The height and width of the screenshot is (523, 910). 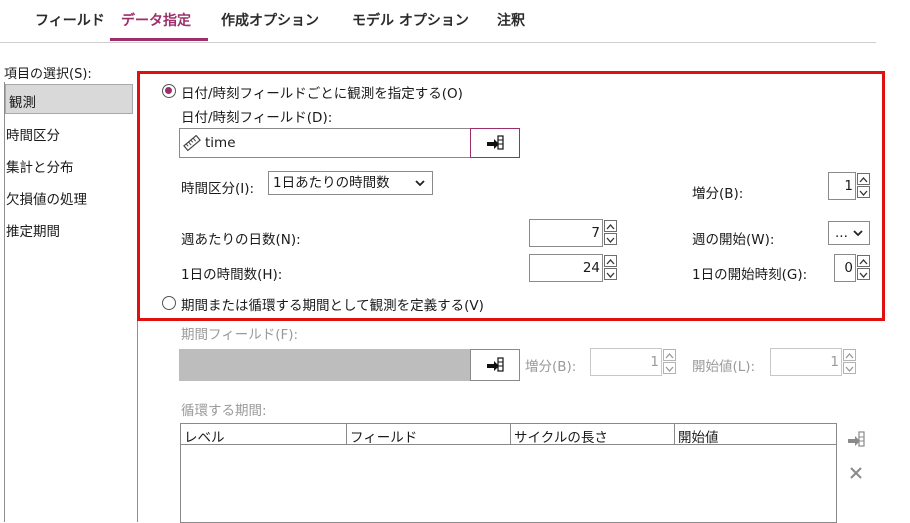 What do you see at coordinates (156, 20) in the screenshot?
I see `tab-data-spec: データ指定` at bounding box center [156, 20].